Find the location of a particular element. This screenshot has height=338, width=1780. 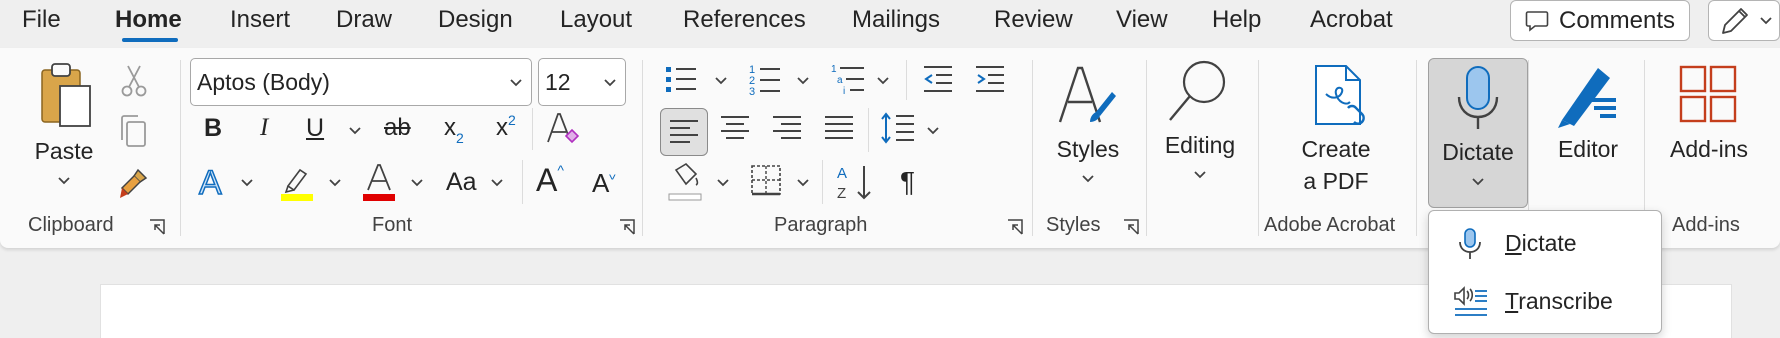

styles-chevron-icon is located at coordinates (1088, 179).